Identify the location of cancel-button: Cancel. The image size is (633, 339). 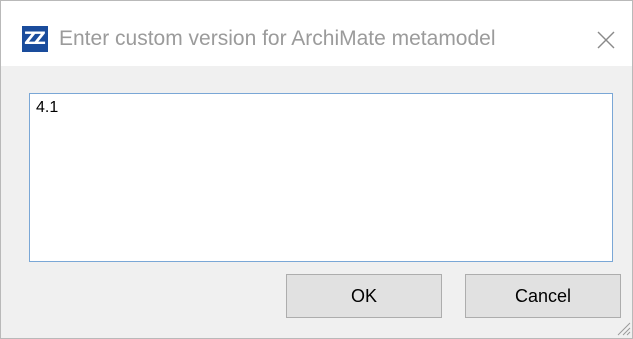
(543, 296).